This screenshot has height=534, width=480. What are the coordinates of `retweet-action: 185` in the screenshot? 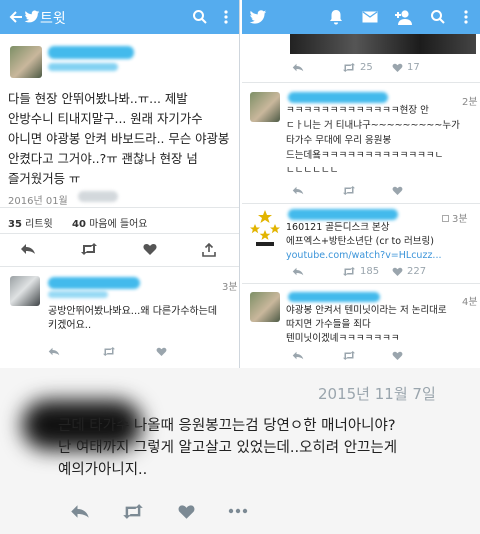 It's located at (360, 271).